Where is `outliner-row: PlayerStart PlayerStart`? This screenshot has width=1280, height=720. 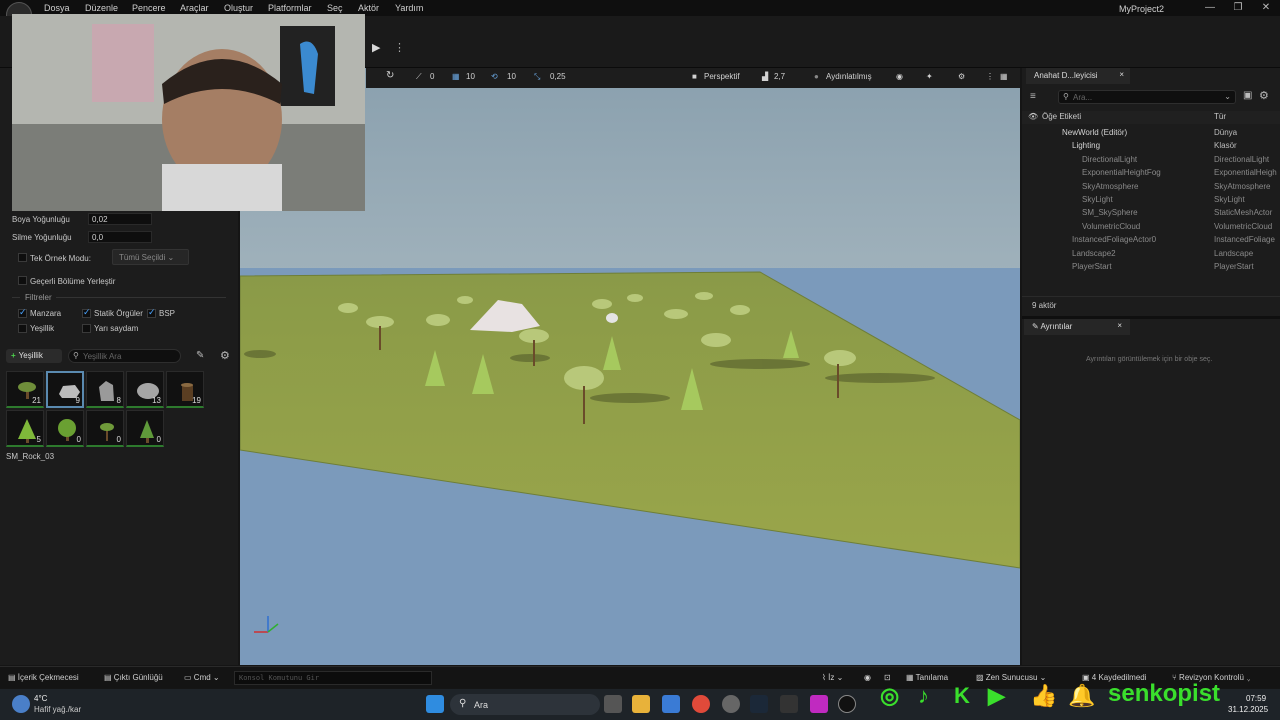
outliner-row: PlayerStart PlayerStart is located at coordinates (1151, 267).